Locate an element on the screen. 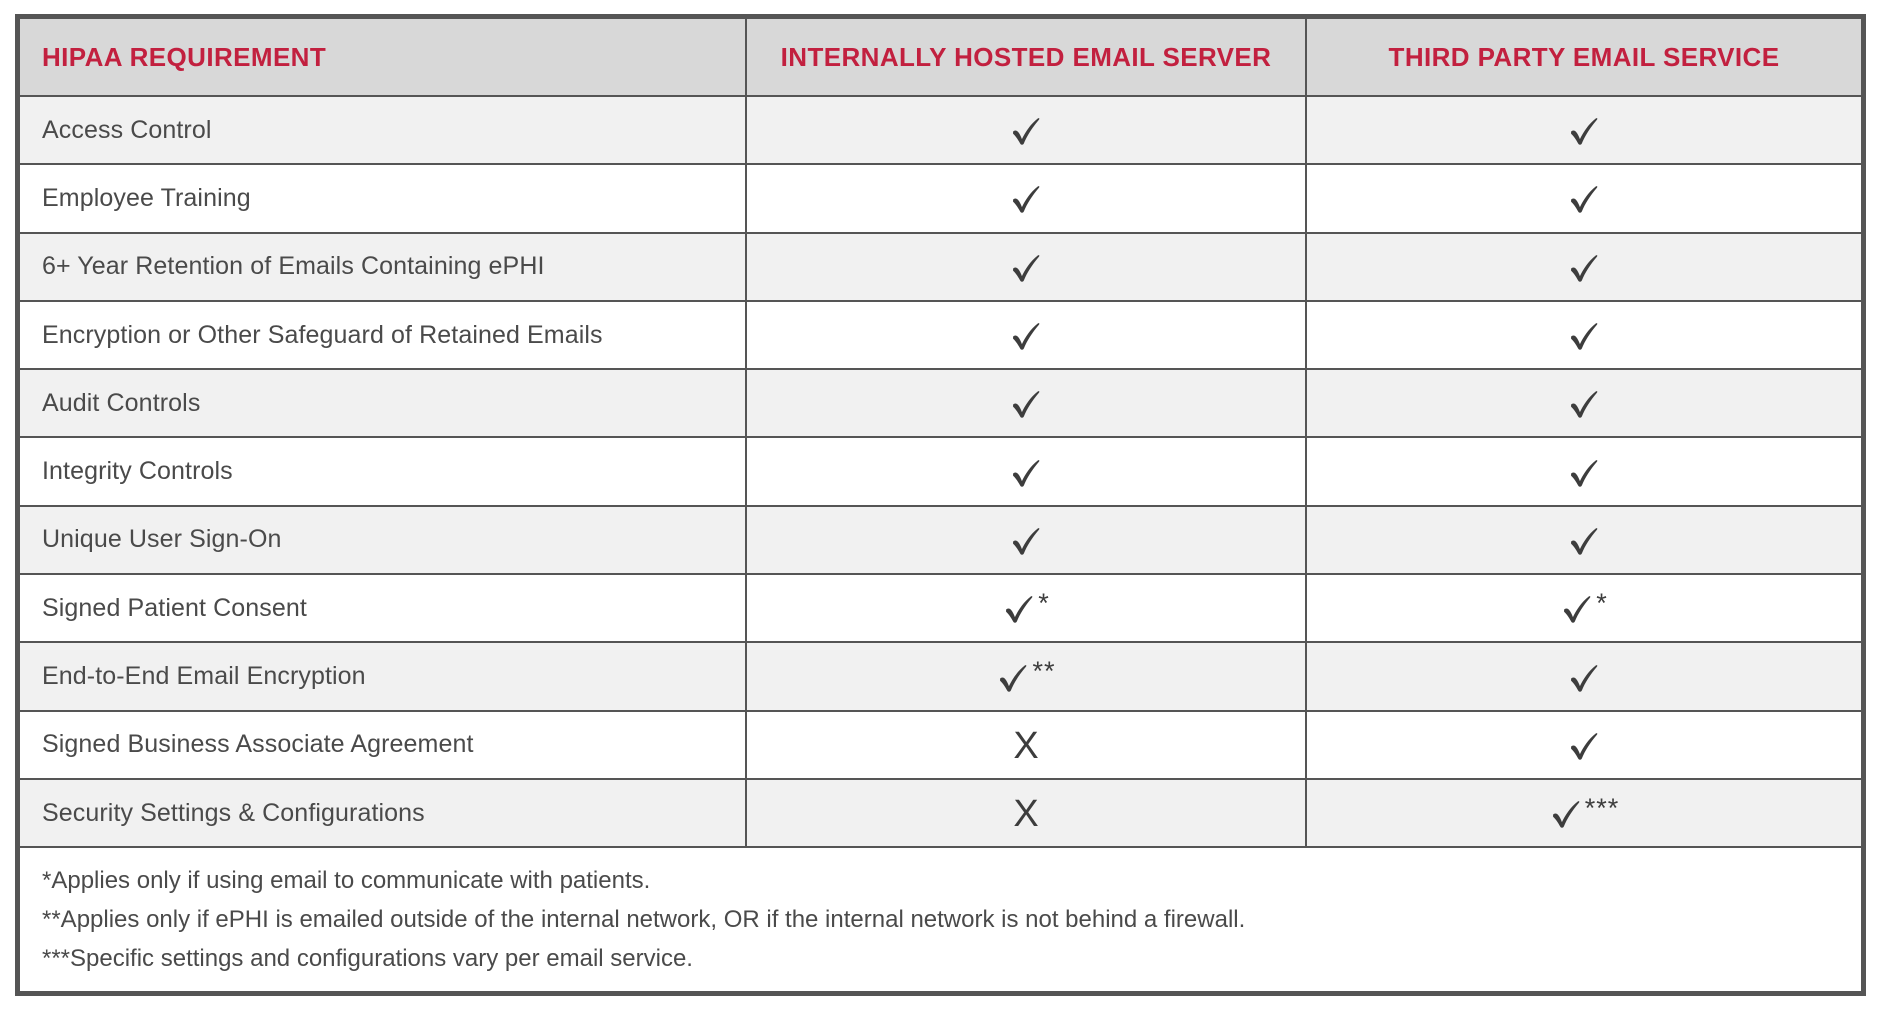 The width and height of the screenshot is (1882, 1020). table-row: Security Settings & Configurations X *** is located at coordinates (940, 813).